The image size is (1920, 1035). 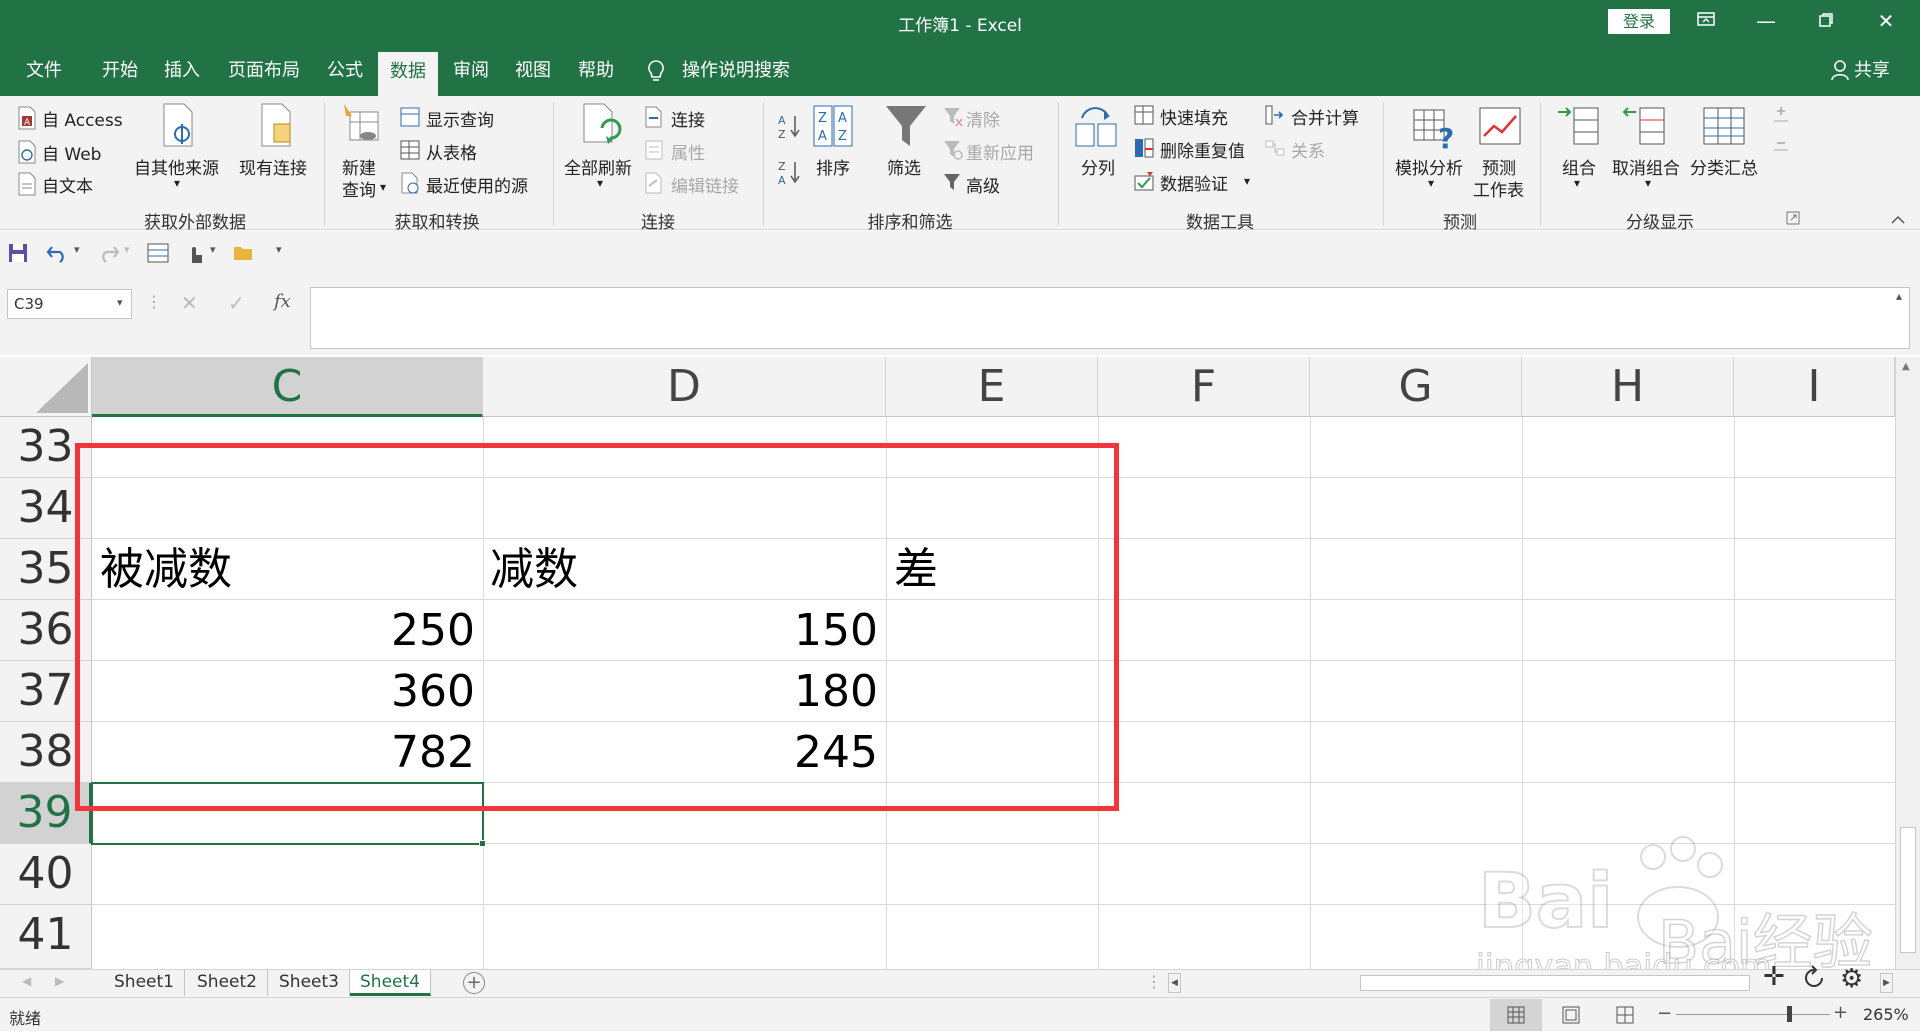 I want to click on vertical-scrollbar: ▲, so click(x=1907, y=663).